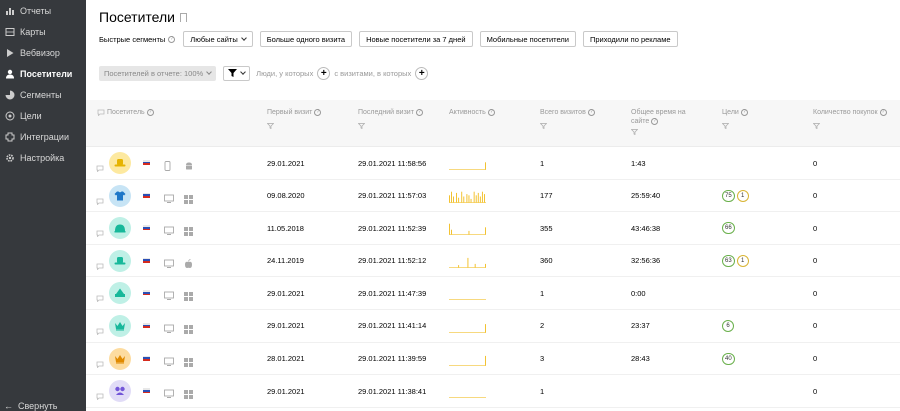 The image size is (900, 411). What do you see at coordinates (43, 52) in the screenshot?
I see `sidebar-item-2: Вебвизор` at bounding box center [43, 52].